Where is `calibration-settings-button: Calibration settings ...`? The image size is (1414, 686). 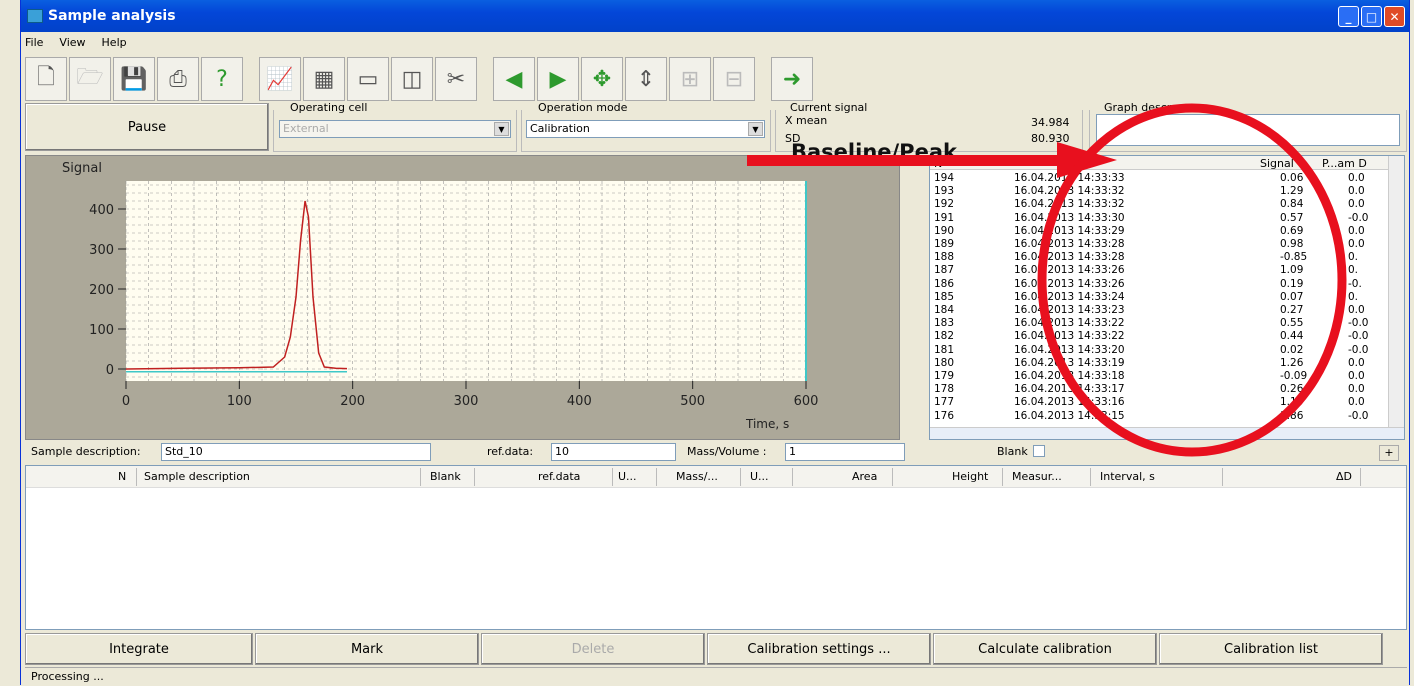 calibration-settings-button: Calibration settings ... is located at coordinates (819, 649).